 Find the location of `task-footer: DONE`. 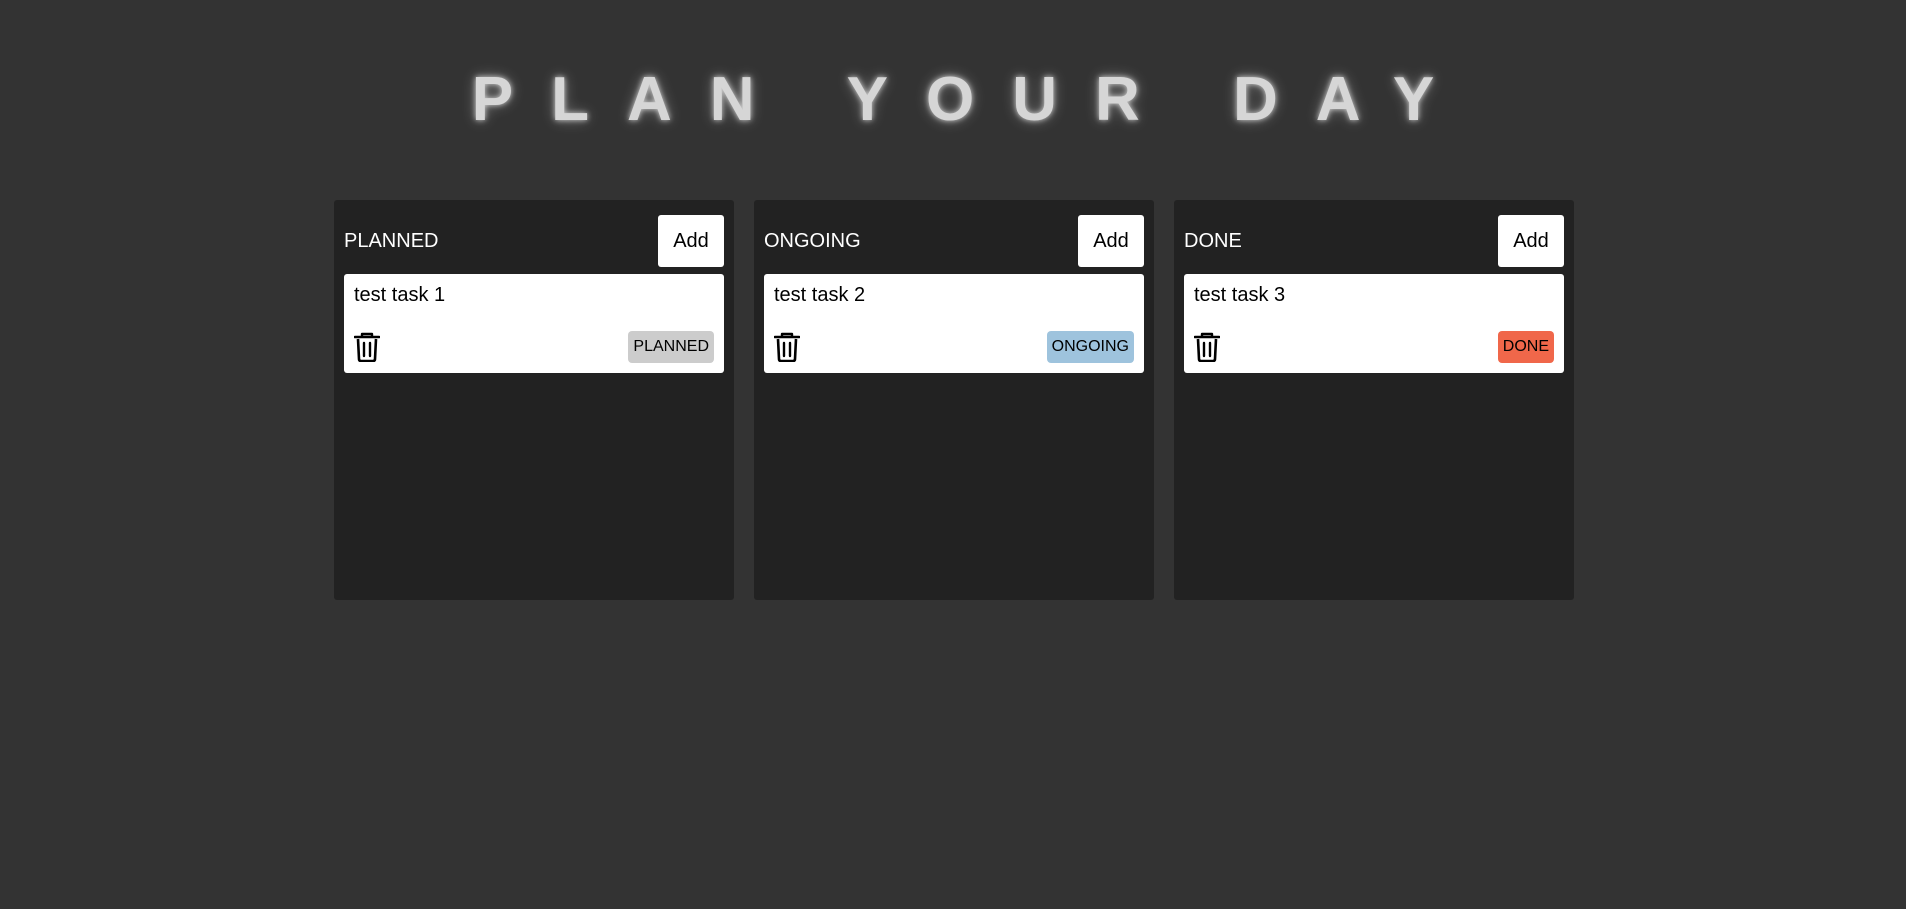

task-footer: DONE is located at coordinates (1374, 347).